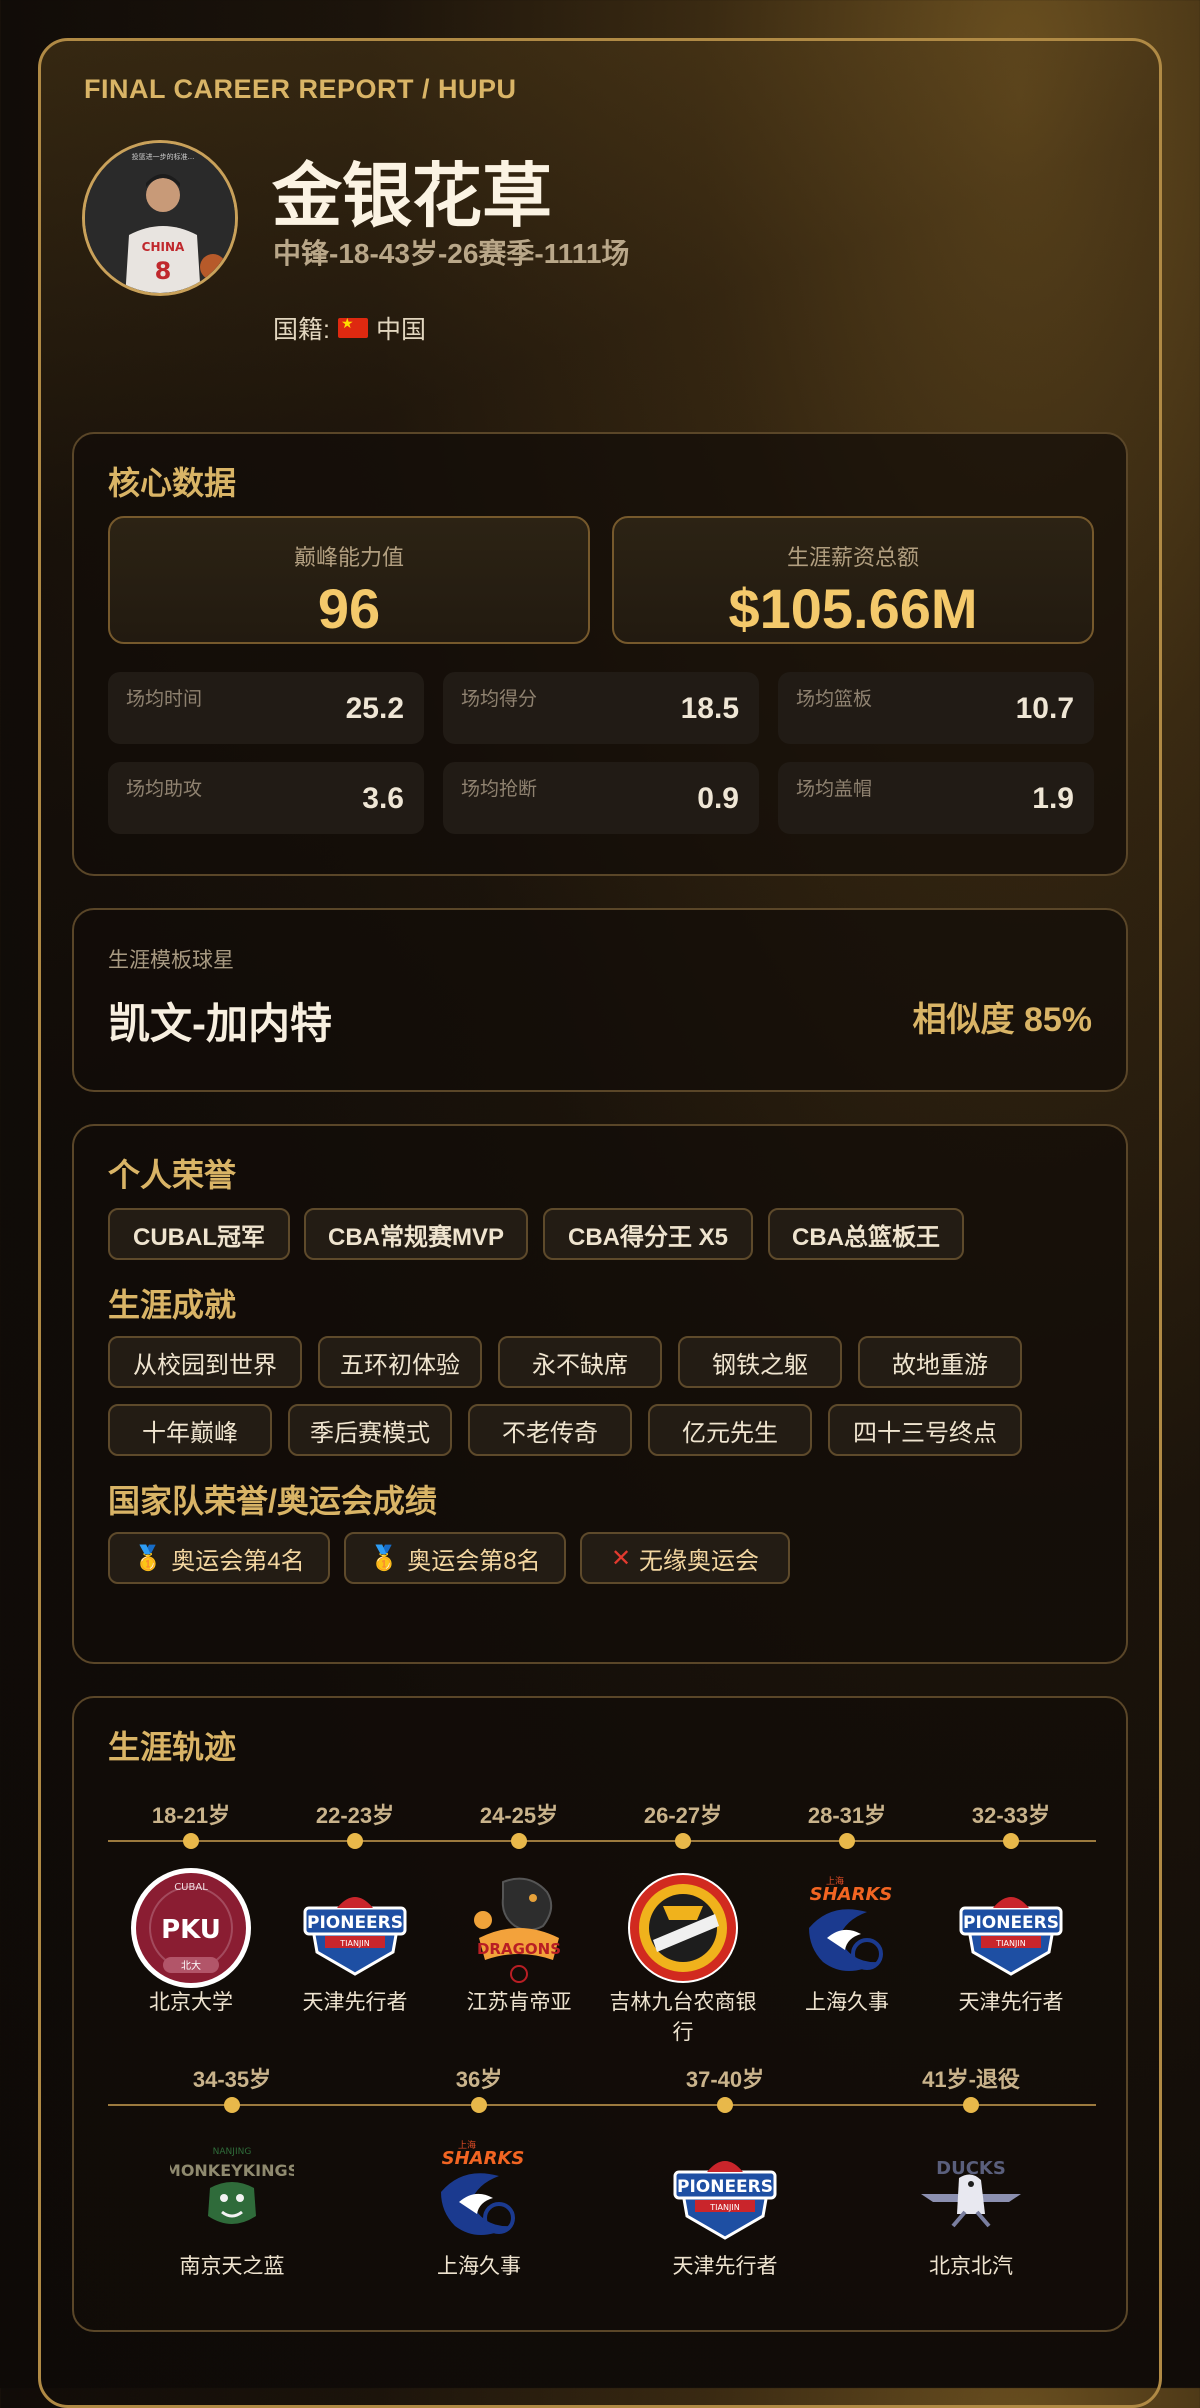 This screenshot has width=1200, height=2408. Describe the element at coordinates (834, 699) in the screenshot. I see `stat-label: 场均篮板` at that location.